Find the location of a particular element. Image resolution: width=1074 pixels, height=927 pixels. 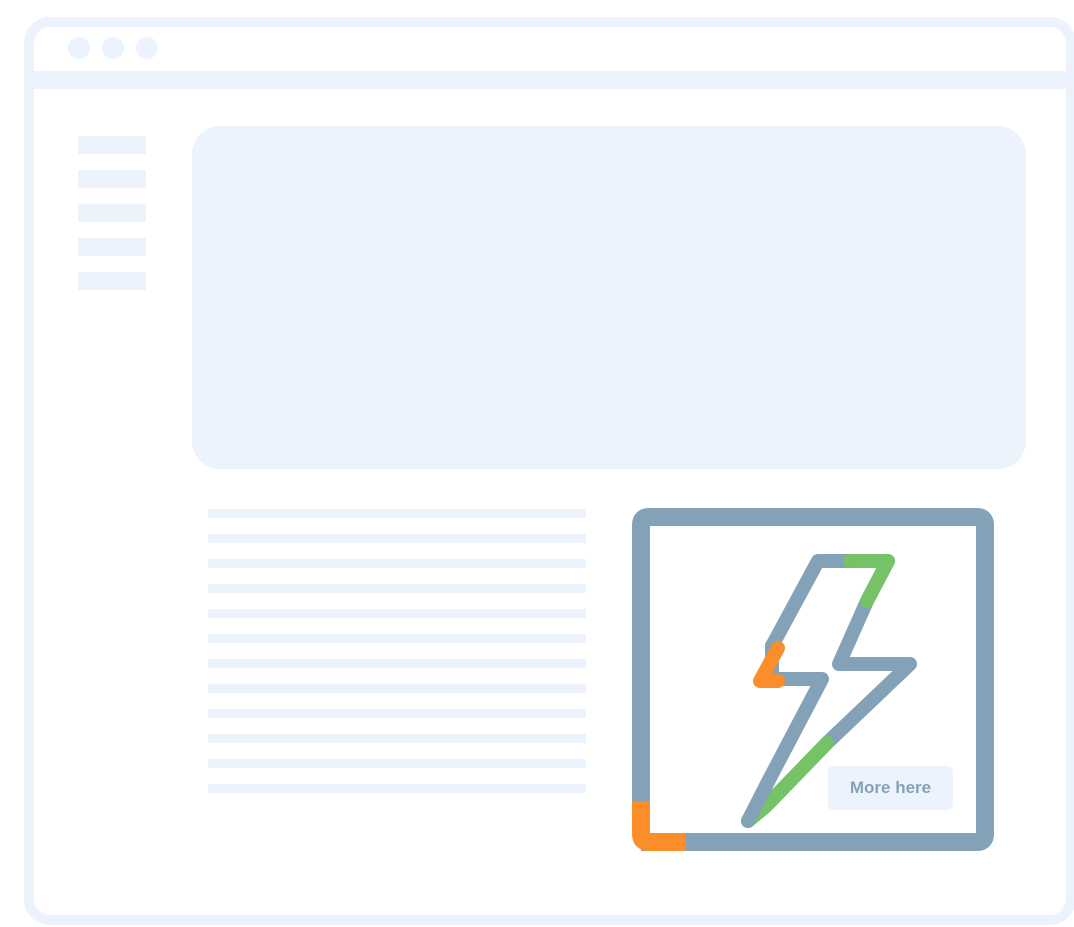

bolt-accent-top is located at coordinates (869, 581).